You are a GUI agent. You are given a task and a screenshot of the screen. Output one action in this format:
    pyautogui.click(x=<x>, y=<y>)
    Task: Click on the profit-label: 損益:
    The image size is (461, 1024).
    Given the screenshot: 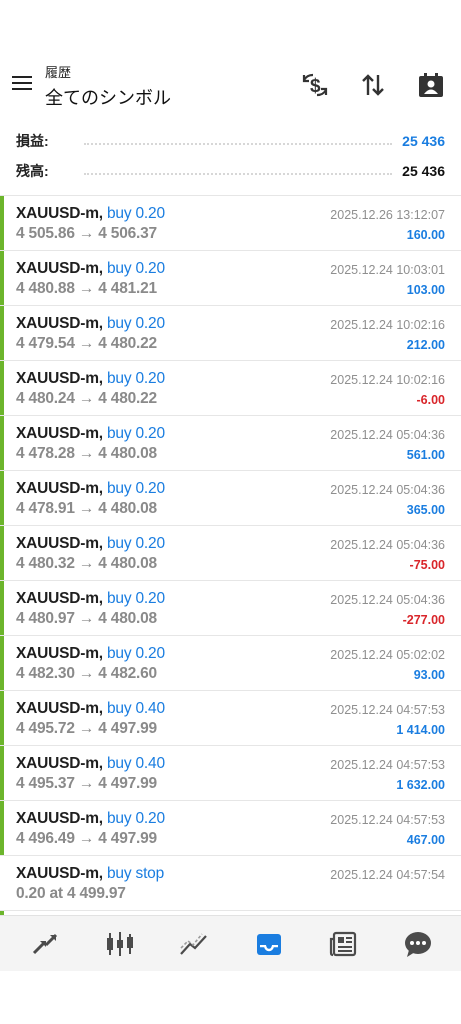 What is the action you would take?
    pyautogui.click(x=32, y=141)
    